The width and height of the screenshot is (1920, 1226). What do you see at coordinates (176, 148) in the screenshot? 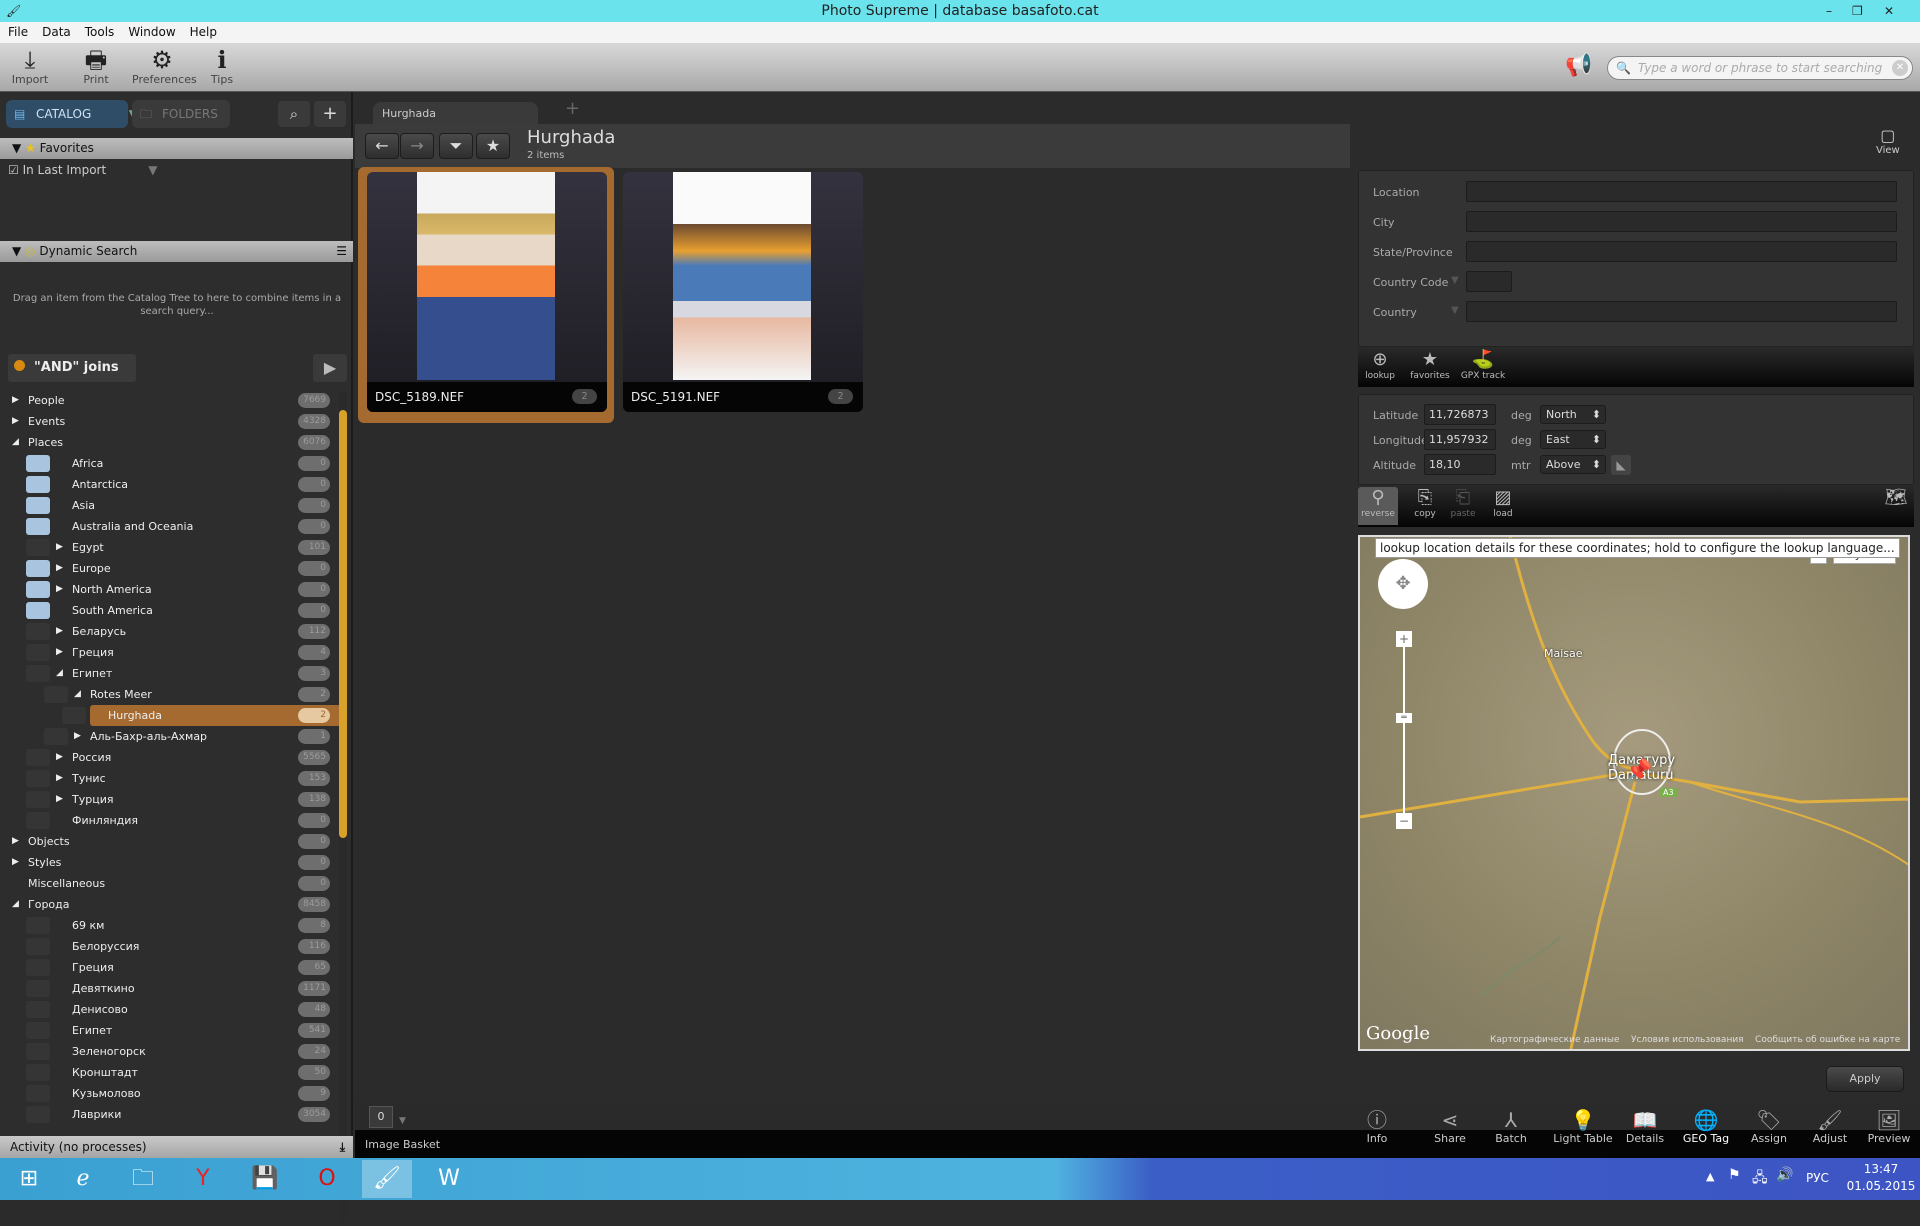
I see `favorites-header: ▼ ★ Favorites` at bounding box center [176, 148].